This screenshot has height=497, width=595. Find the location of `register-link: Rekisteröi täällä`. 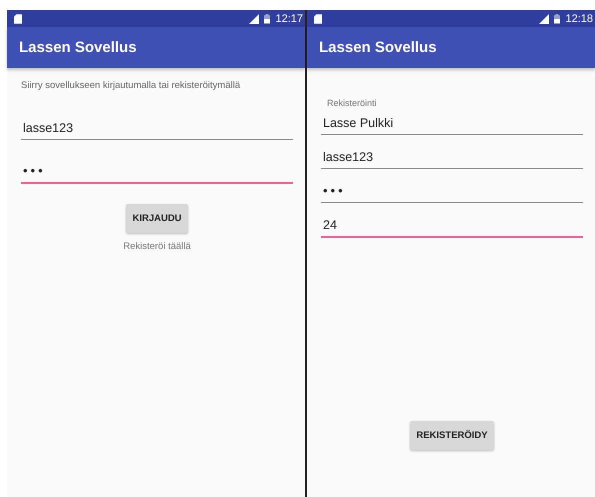

register-link: Rekisteröi täällä is located at coordinates (157, 246).